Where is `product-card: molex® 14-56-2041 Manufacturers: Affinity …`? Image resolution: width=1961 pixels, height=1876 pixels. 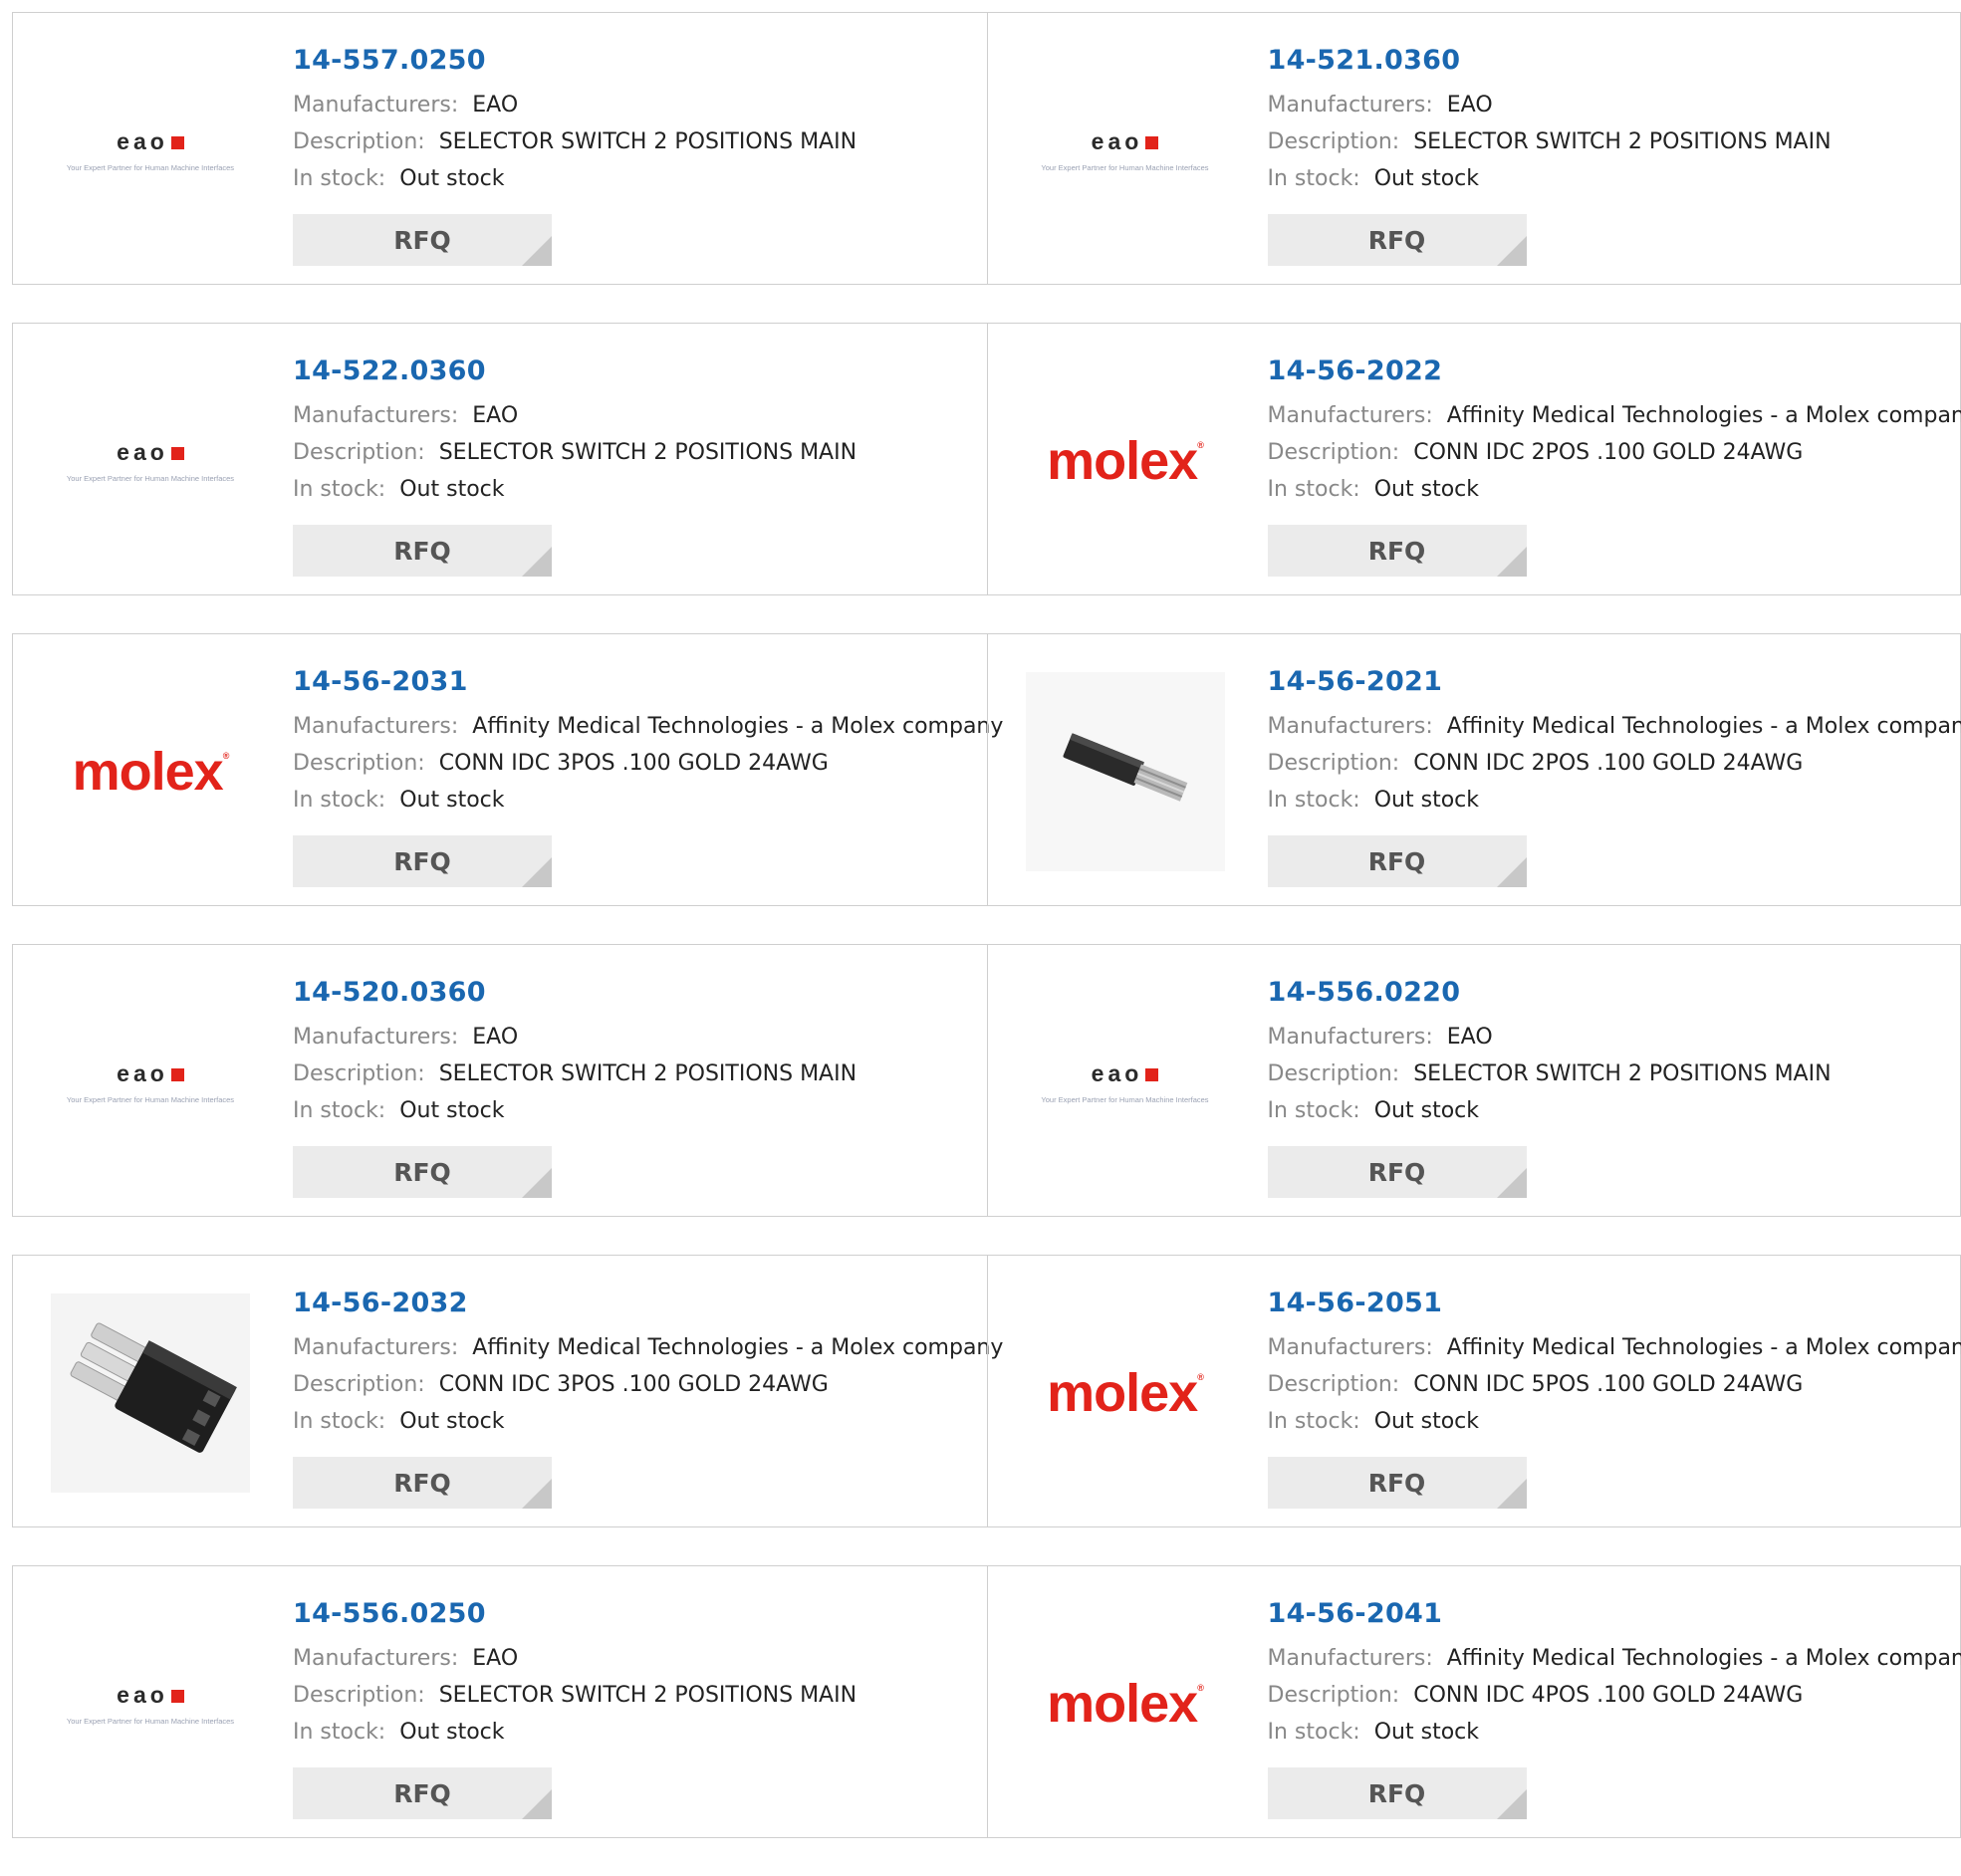 product-card: molex® 14-56-2041 Manufacturers: Affinity … is located at coordinates (1473, 1701).